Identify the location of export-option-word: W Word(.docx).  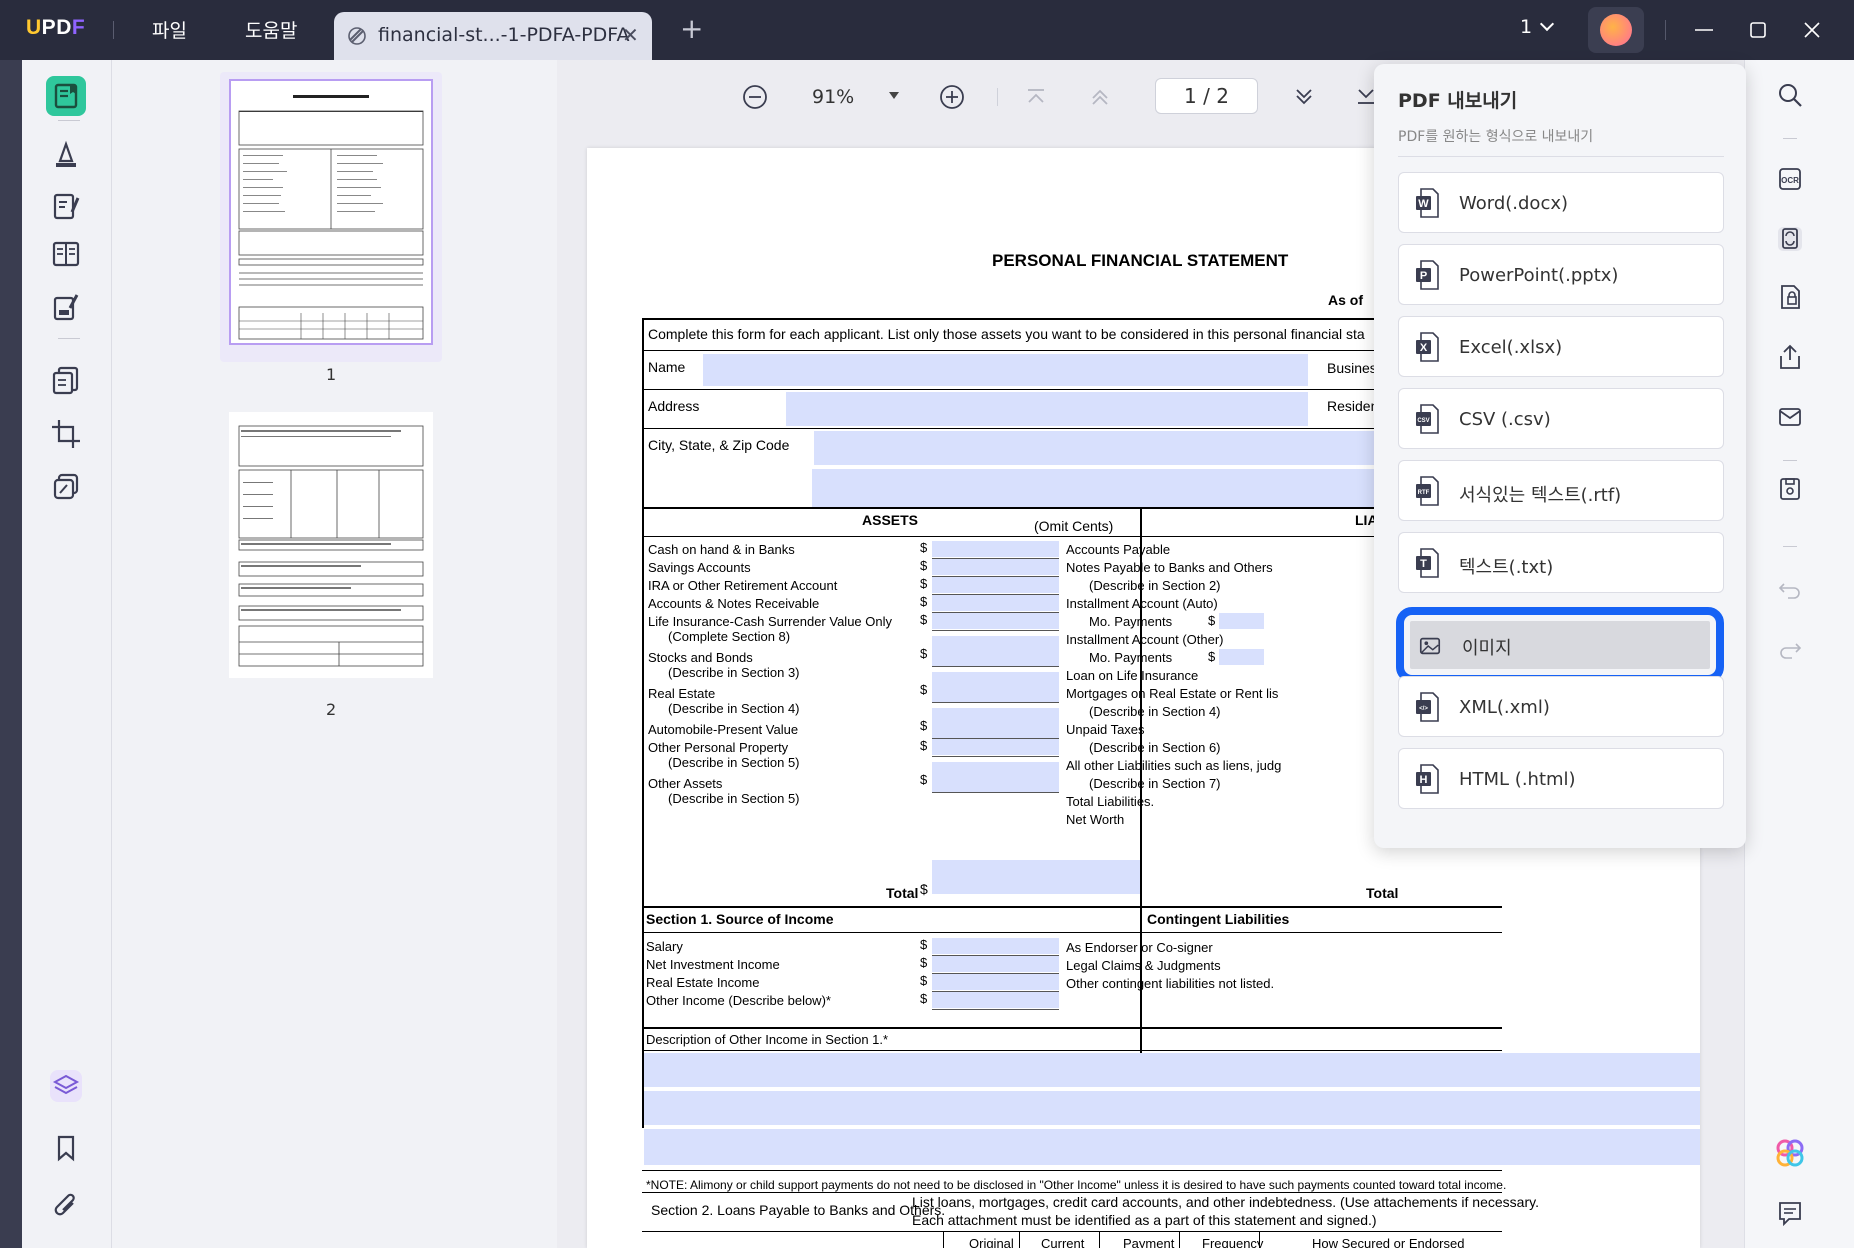
(1561, 202).